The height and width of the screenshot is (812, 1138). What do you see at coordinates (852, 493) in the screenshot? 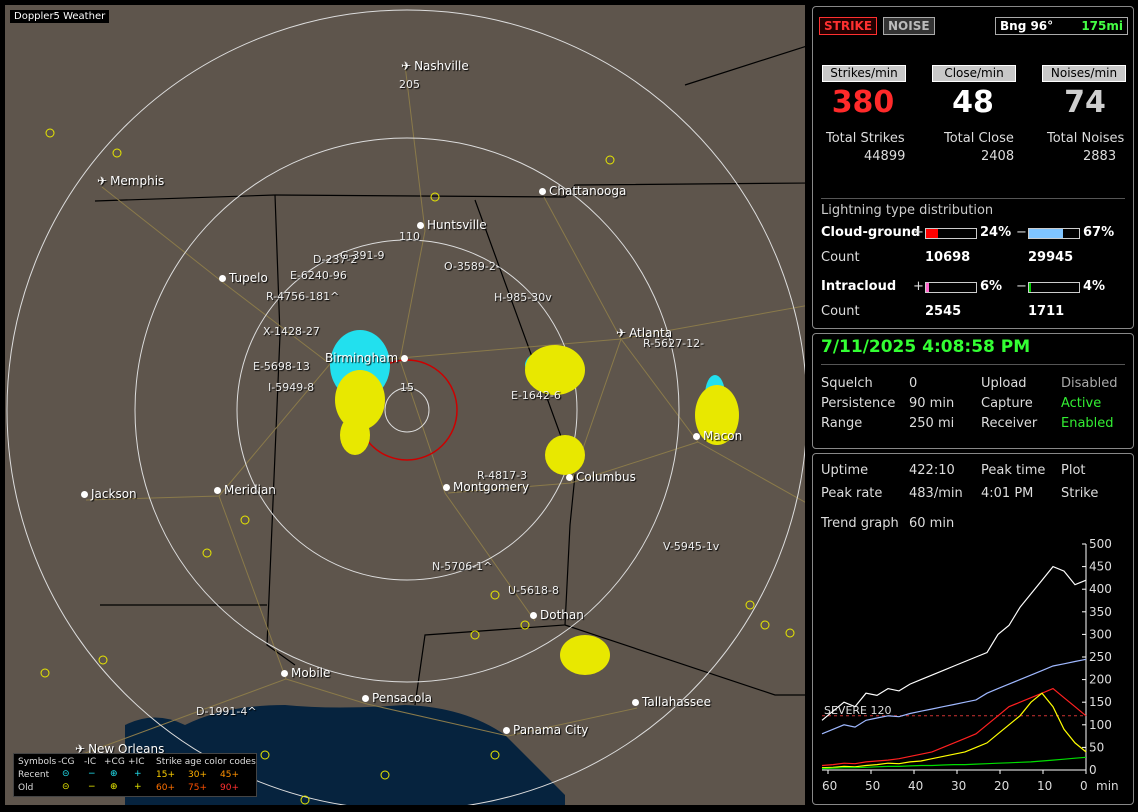
I see `peak-rate-label: Peak rate` at bounding box center [852, 493].